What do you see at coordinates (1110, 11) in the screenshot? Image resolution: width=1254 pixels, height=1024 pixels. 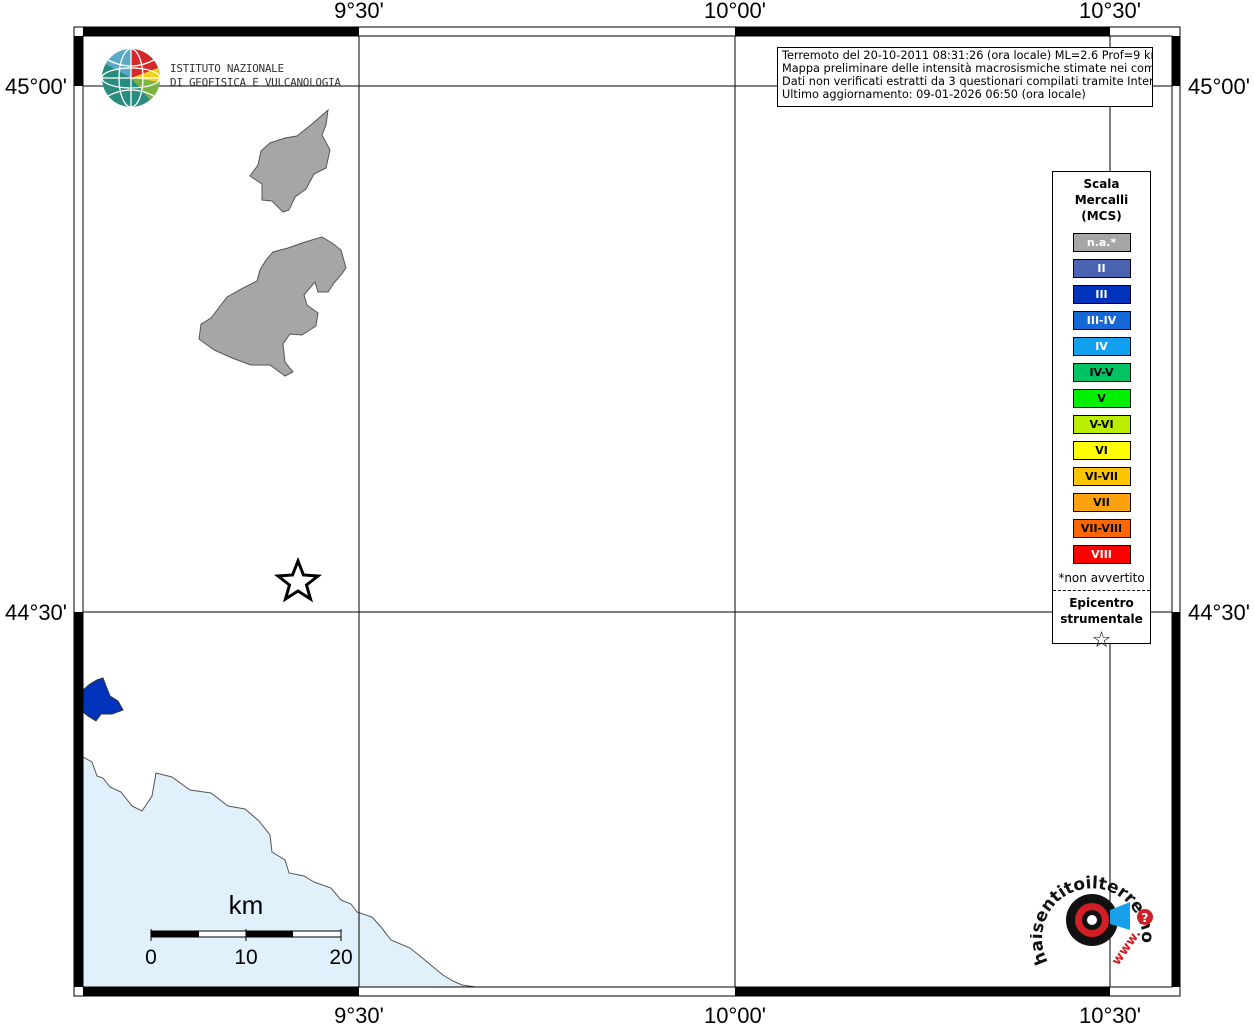 I see `top-label-3: 10°30'` at bounding box center [1110, 11].